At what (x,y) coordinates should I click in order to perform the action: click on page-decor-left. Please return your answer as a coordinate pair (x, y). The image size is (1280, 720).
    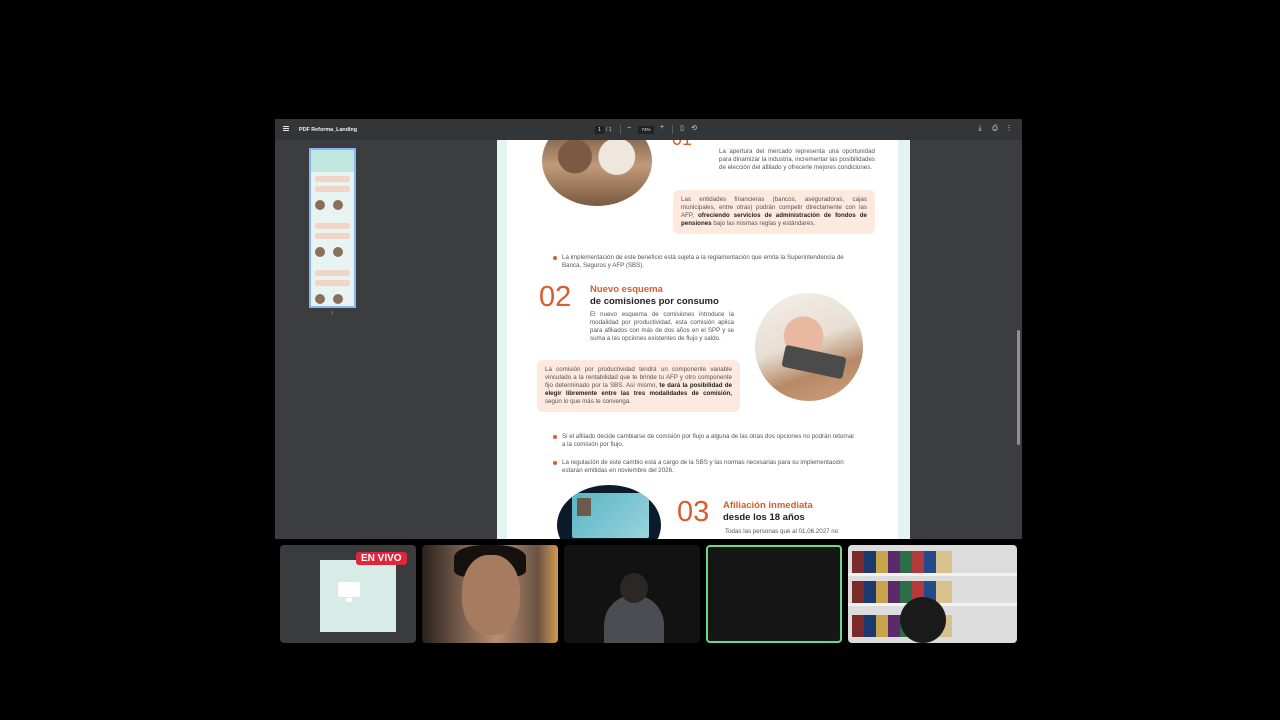
    Looking at the image, I should click on (502, 339).